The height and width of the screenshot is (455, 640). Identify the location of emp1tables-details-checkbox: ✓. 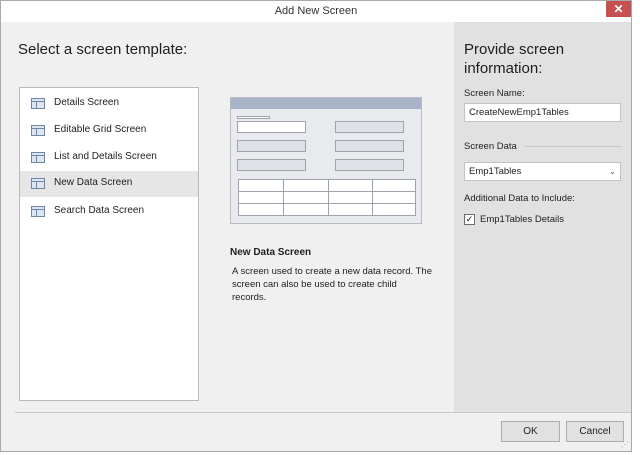
(469, 219).